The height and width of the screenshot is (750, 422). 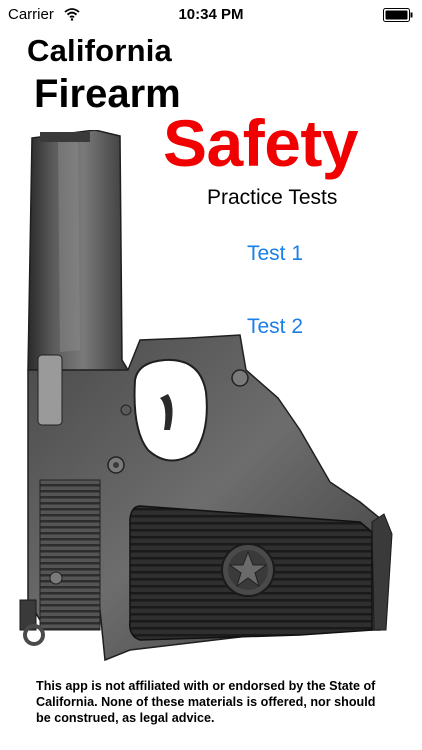 What do you see at coordinates (275, 254) in the screenshot?
I see `test-1-button: Test 1` at bounding box center [275, 254].